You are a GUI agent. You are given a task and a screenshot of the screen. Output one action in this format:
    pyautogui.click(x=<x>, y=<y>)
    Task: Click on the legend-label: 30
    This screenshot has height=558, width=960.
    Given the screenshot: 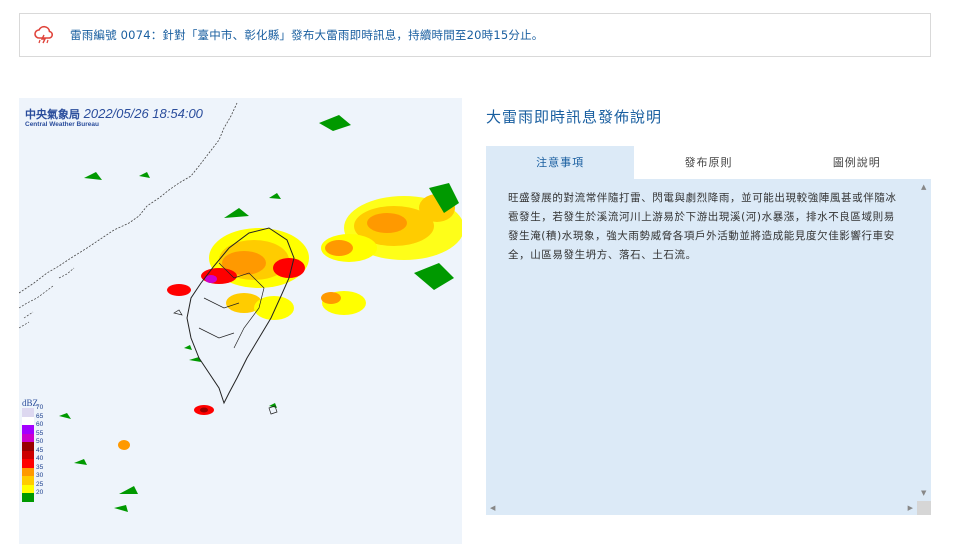 What is the action you would take?
    pyautogui.click(x=40, y=475)
    